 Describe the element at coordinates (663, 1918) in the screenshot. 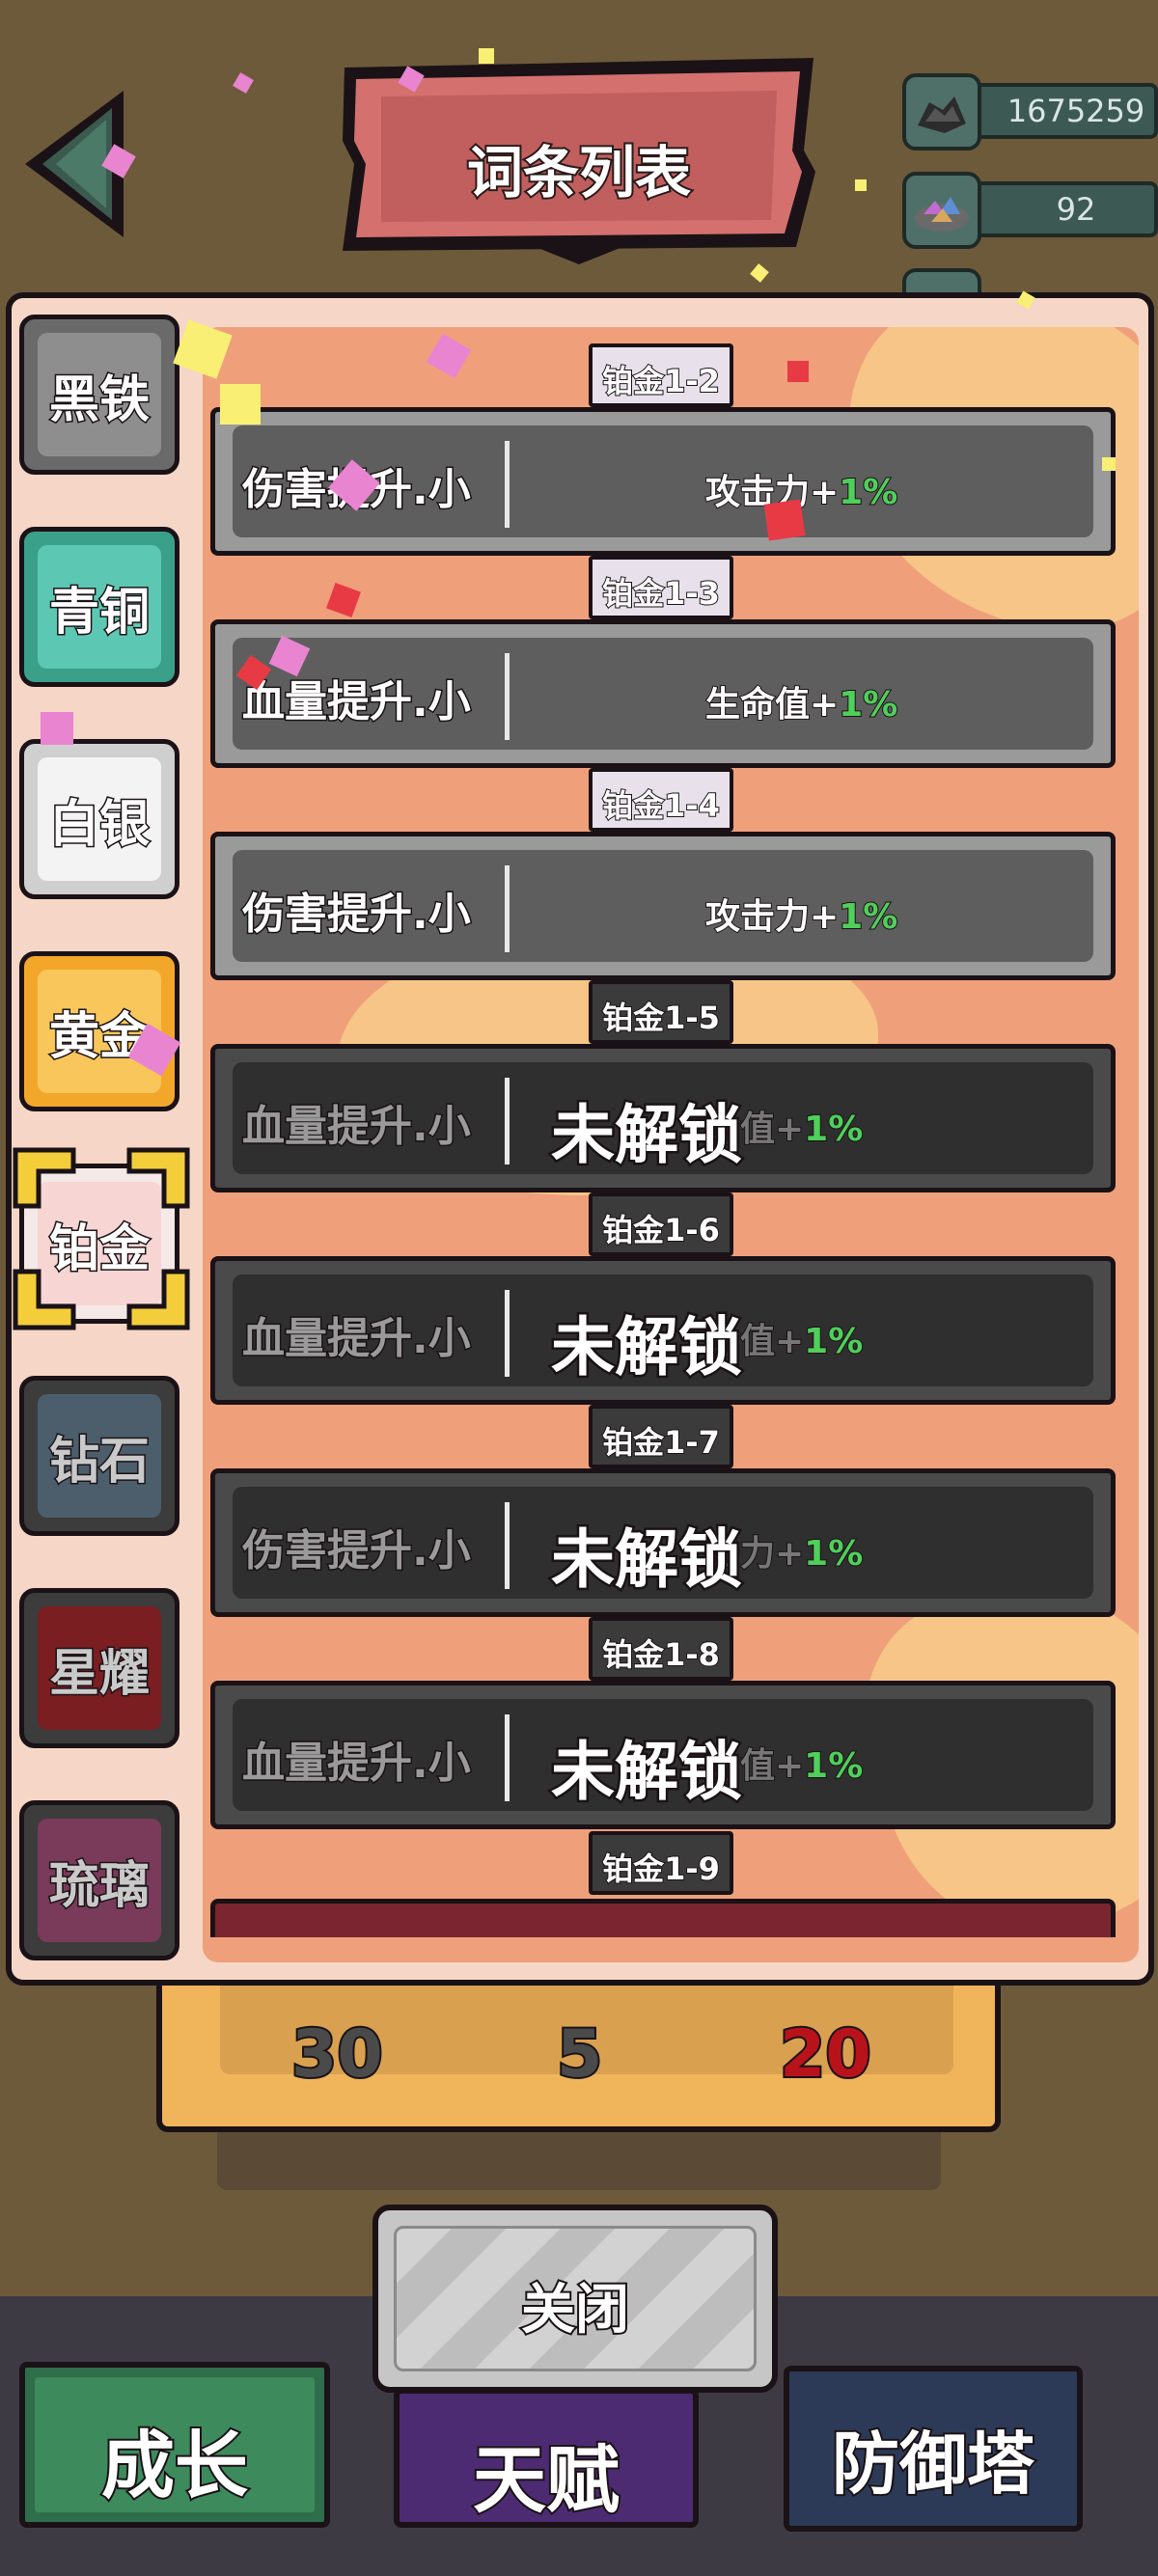

I see `entry-row-partial` at that location.